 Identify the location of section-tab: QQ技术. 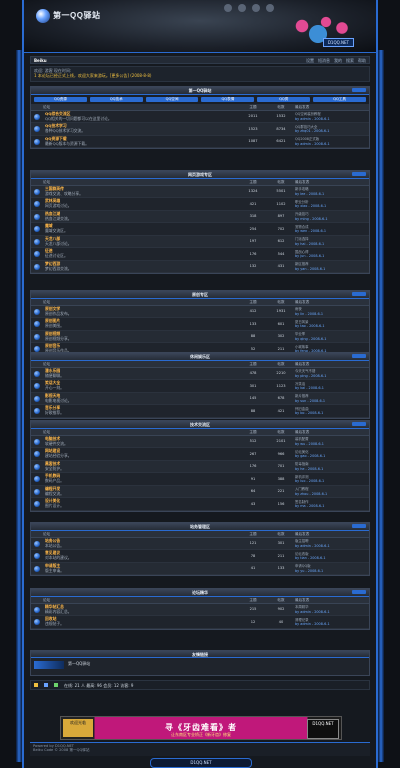
(116, 99).